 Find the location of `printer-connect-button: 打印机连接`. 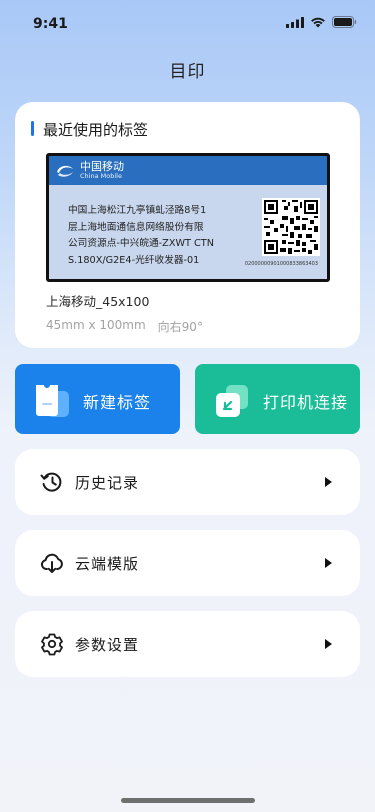

printer-connect-button: 打印机连接 is located at coordinates (277, 399).